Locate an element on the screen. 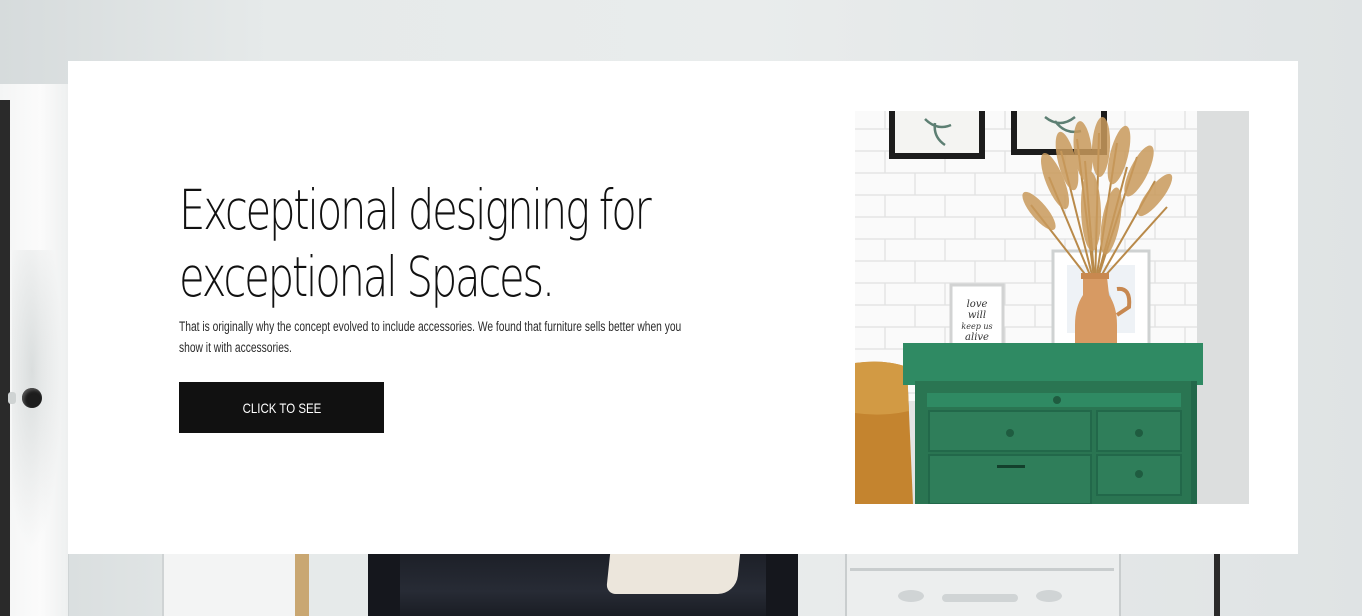 This screenshot has width=1362, height=616. door-knob is located at coordinates (32, 398).